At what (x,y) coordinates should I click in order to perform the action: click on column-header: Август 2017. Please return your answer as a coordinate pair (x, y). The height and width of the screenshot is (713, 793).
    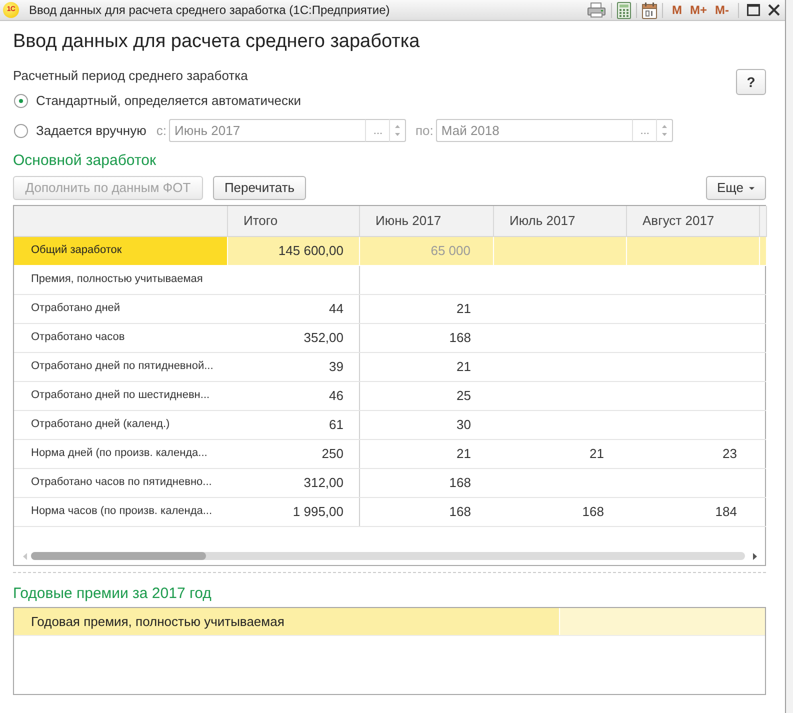
    Looking at the image, I should click on (692, 221).